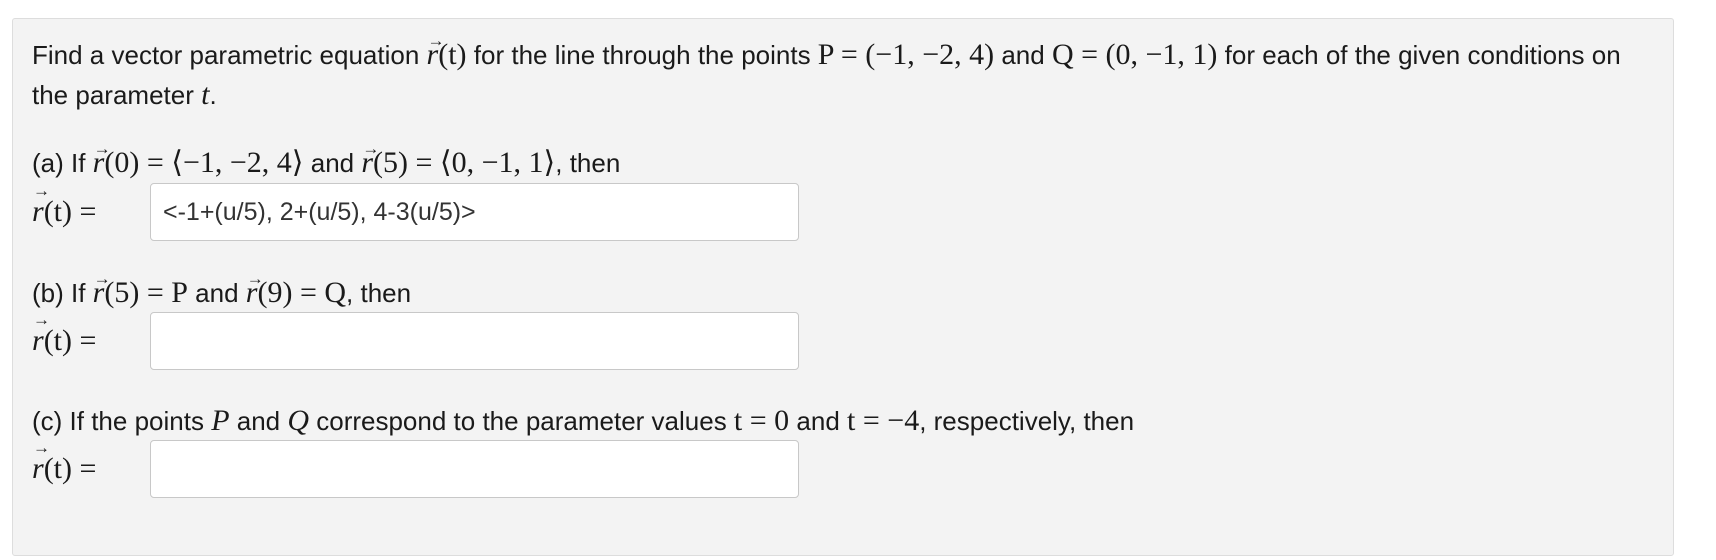 This screenshot has width=1716, height=560. What do you see at coordinates (379, 293) in the screenshot?
I see `part-b-suffix: , then` at bounding box center [379, 293].